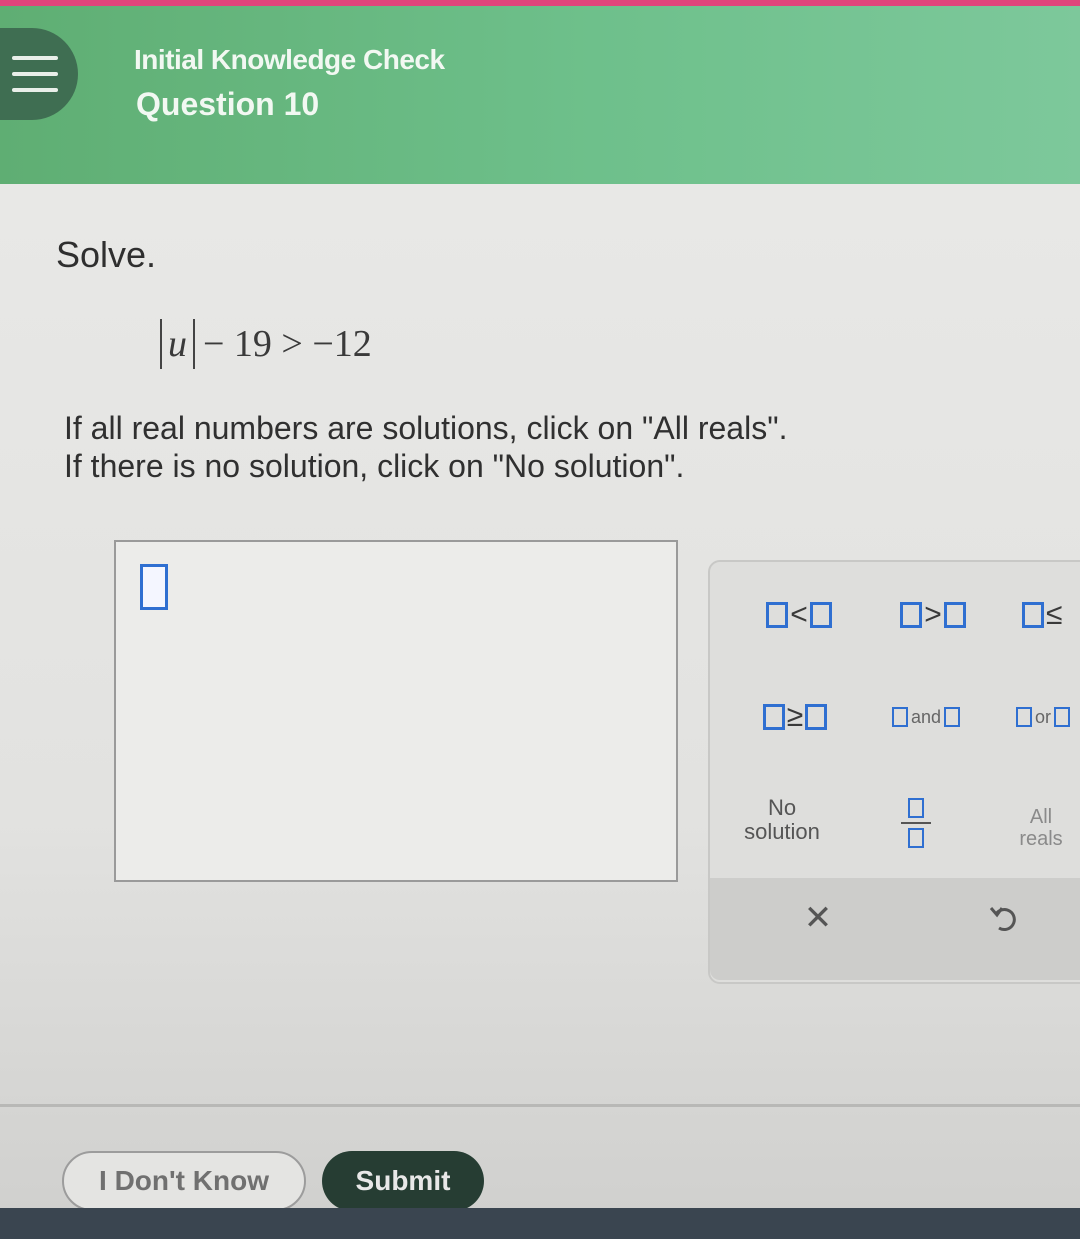 This screenshot has height=1239, width=1080. What do you see at coordinates (287, 344) in the screenshot?
I see `equation-rest: − 19 > −12` at bounding box center [287, 344].